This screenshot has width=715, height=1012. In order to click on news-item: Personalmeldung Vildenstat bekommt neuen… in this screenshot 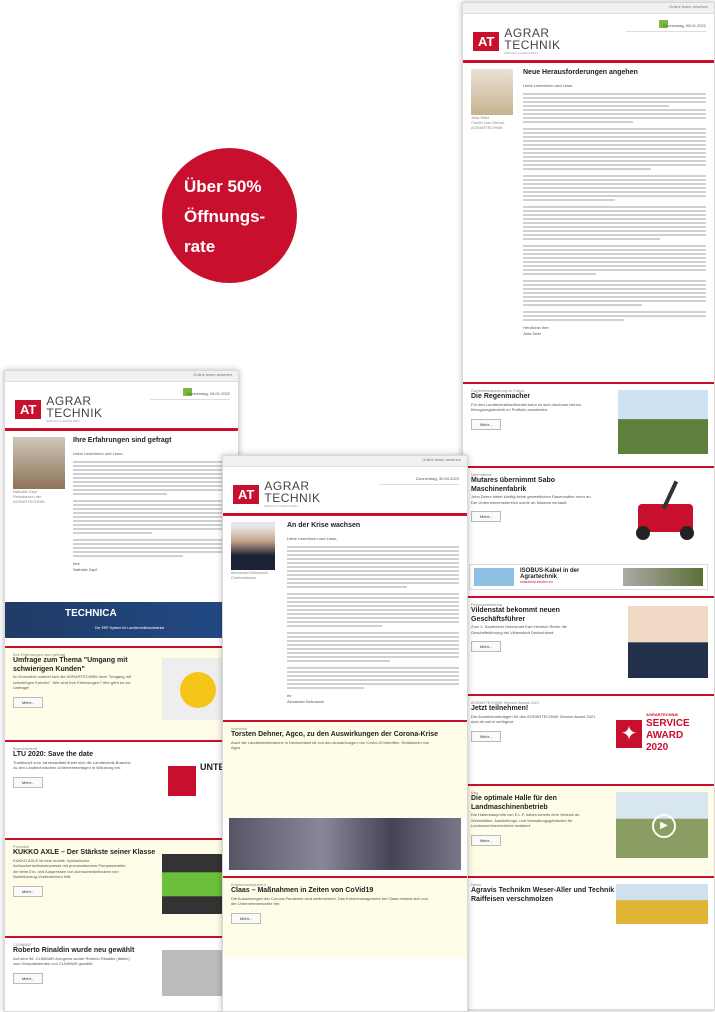, I will do `click(588, 645)`.